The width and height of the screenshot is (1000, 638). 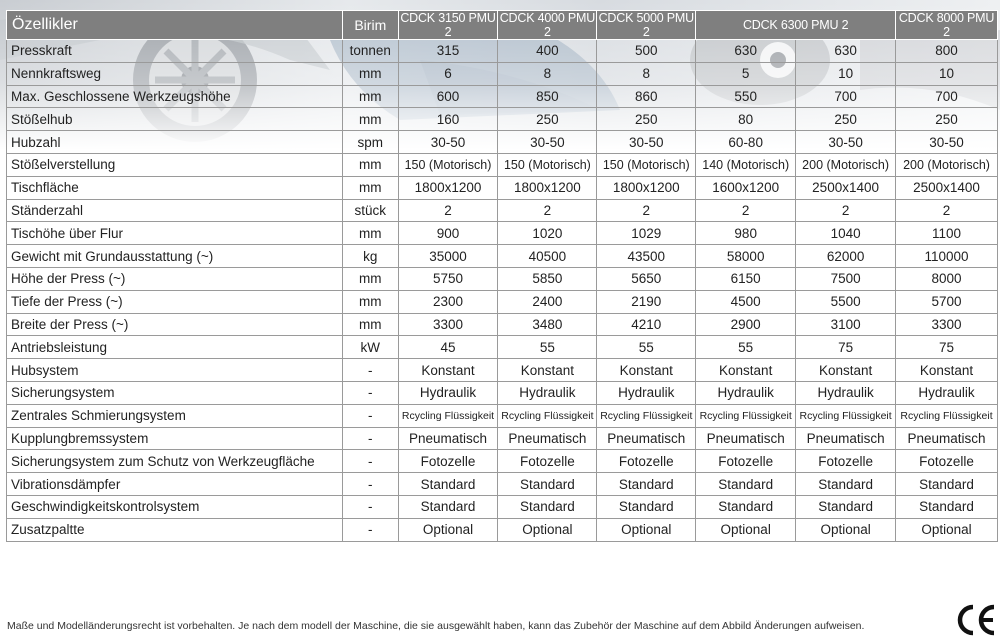 What do you see at coordinates (746, 187) in the screenshot?
I see `row-value: 1600x1200` at bounding box center [746, 187].